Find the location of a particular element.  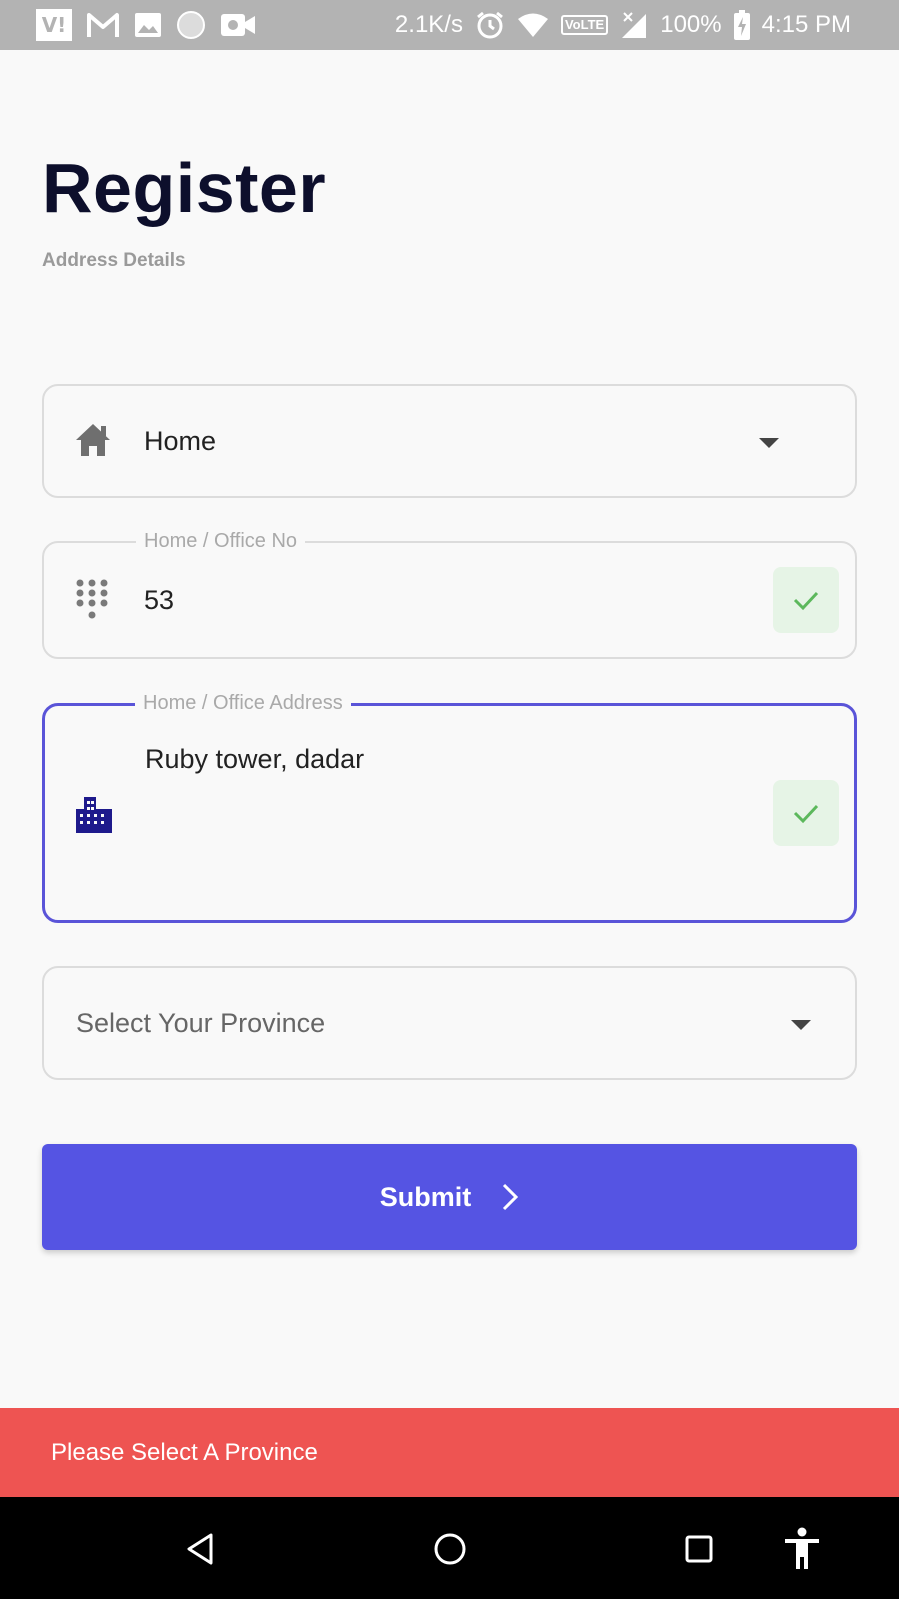

address-type-value: Home is located at coordinates (180, 441).